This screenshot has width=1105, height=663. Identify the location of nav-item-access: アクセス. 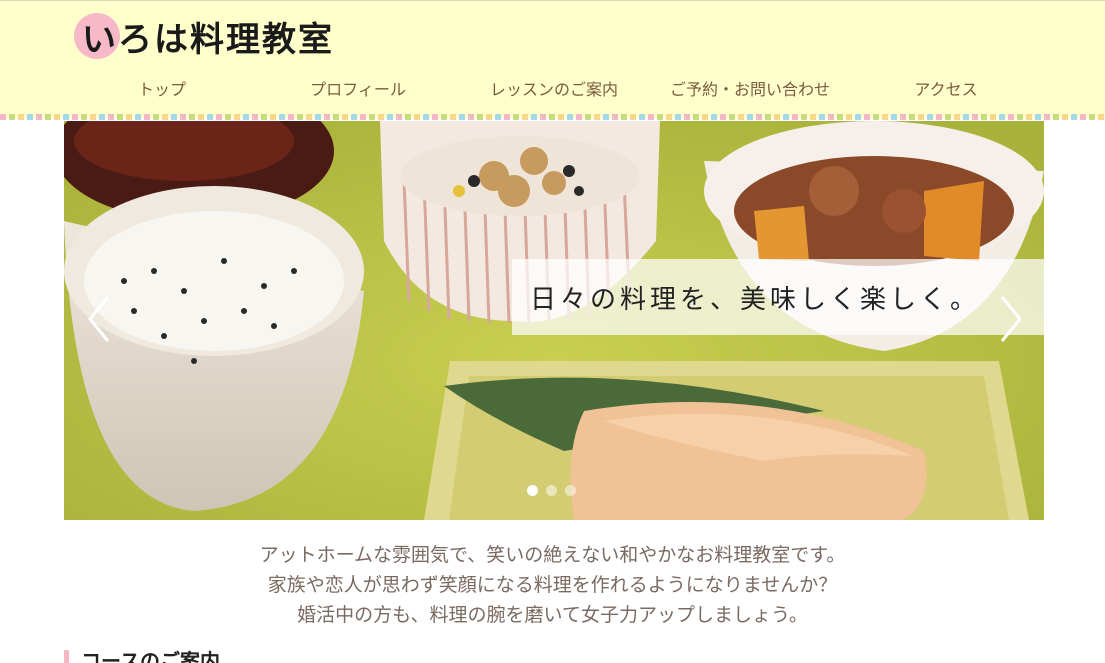
(946, 90).